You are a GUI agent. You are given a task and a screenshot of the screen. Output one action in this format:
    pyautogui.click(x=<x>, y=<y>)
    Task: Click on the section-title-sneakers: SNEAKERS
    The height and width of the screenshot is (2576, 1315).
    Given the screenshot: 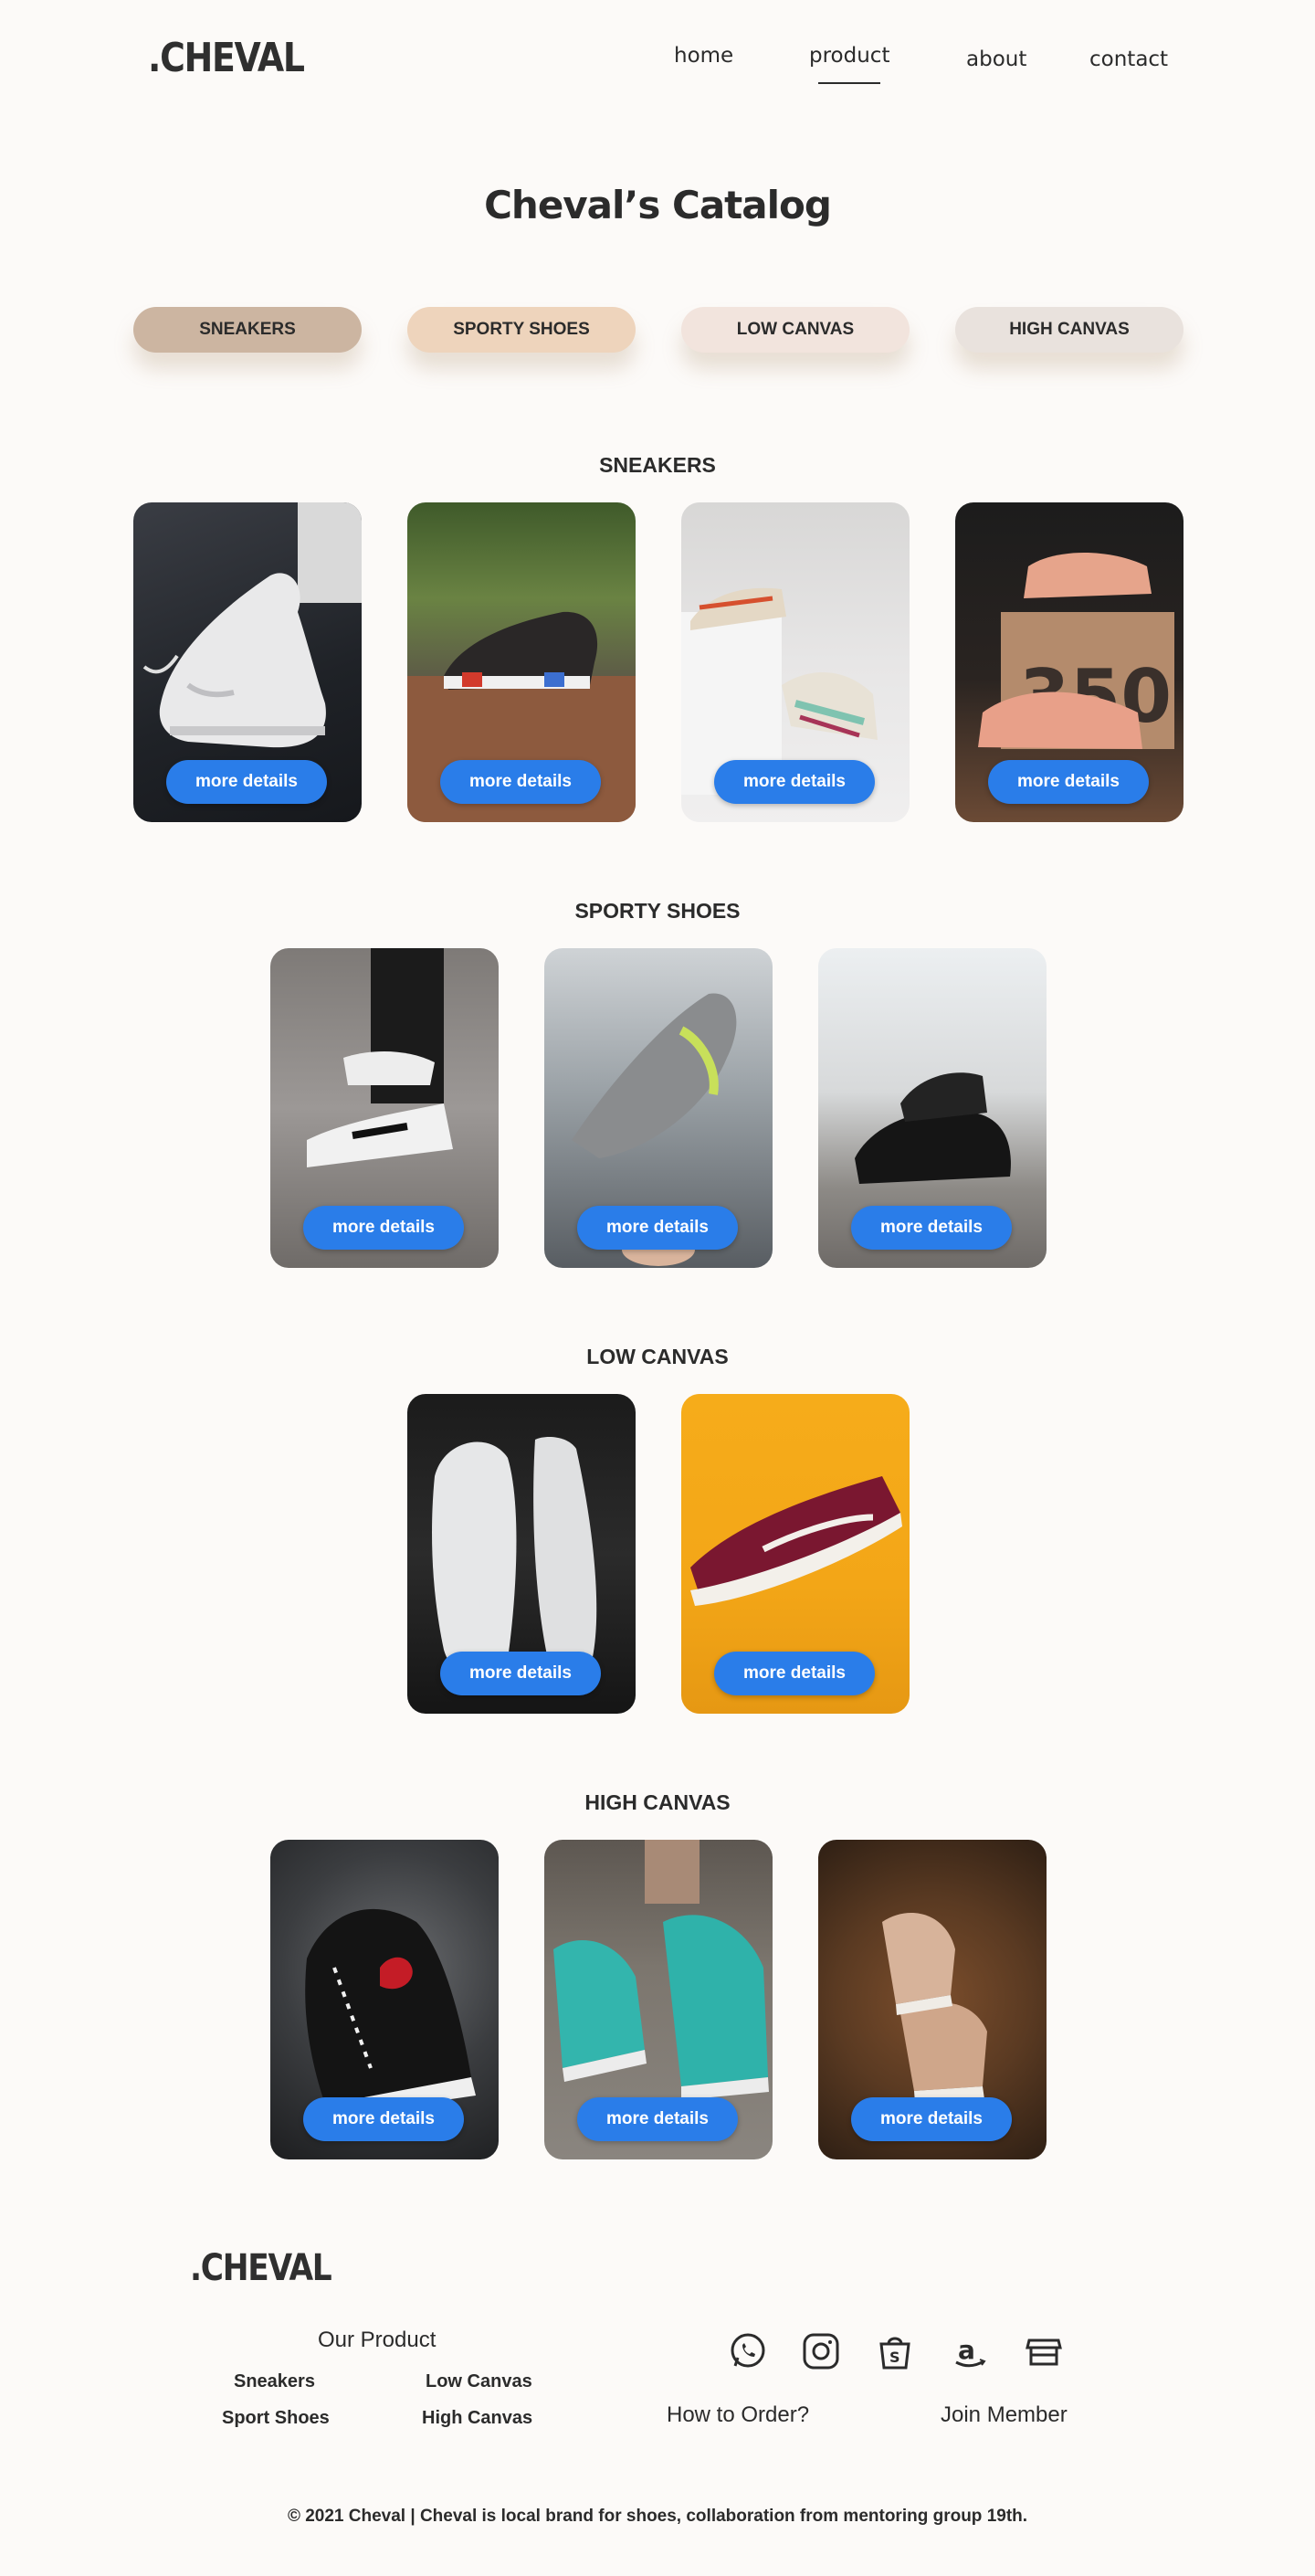 What is the action you would take?
    pyautogui.click(x=657, y=465)
    